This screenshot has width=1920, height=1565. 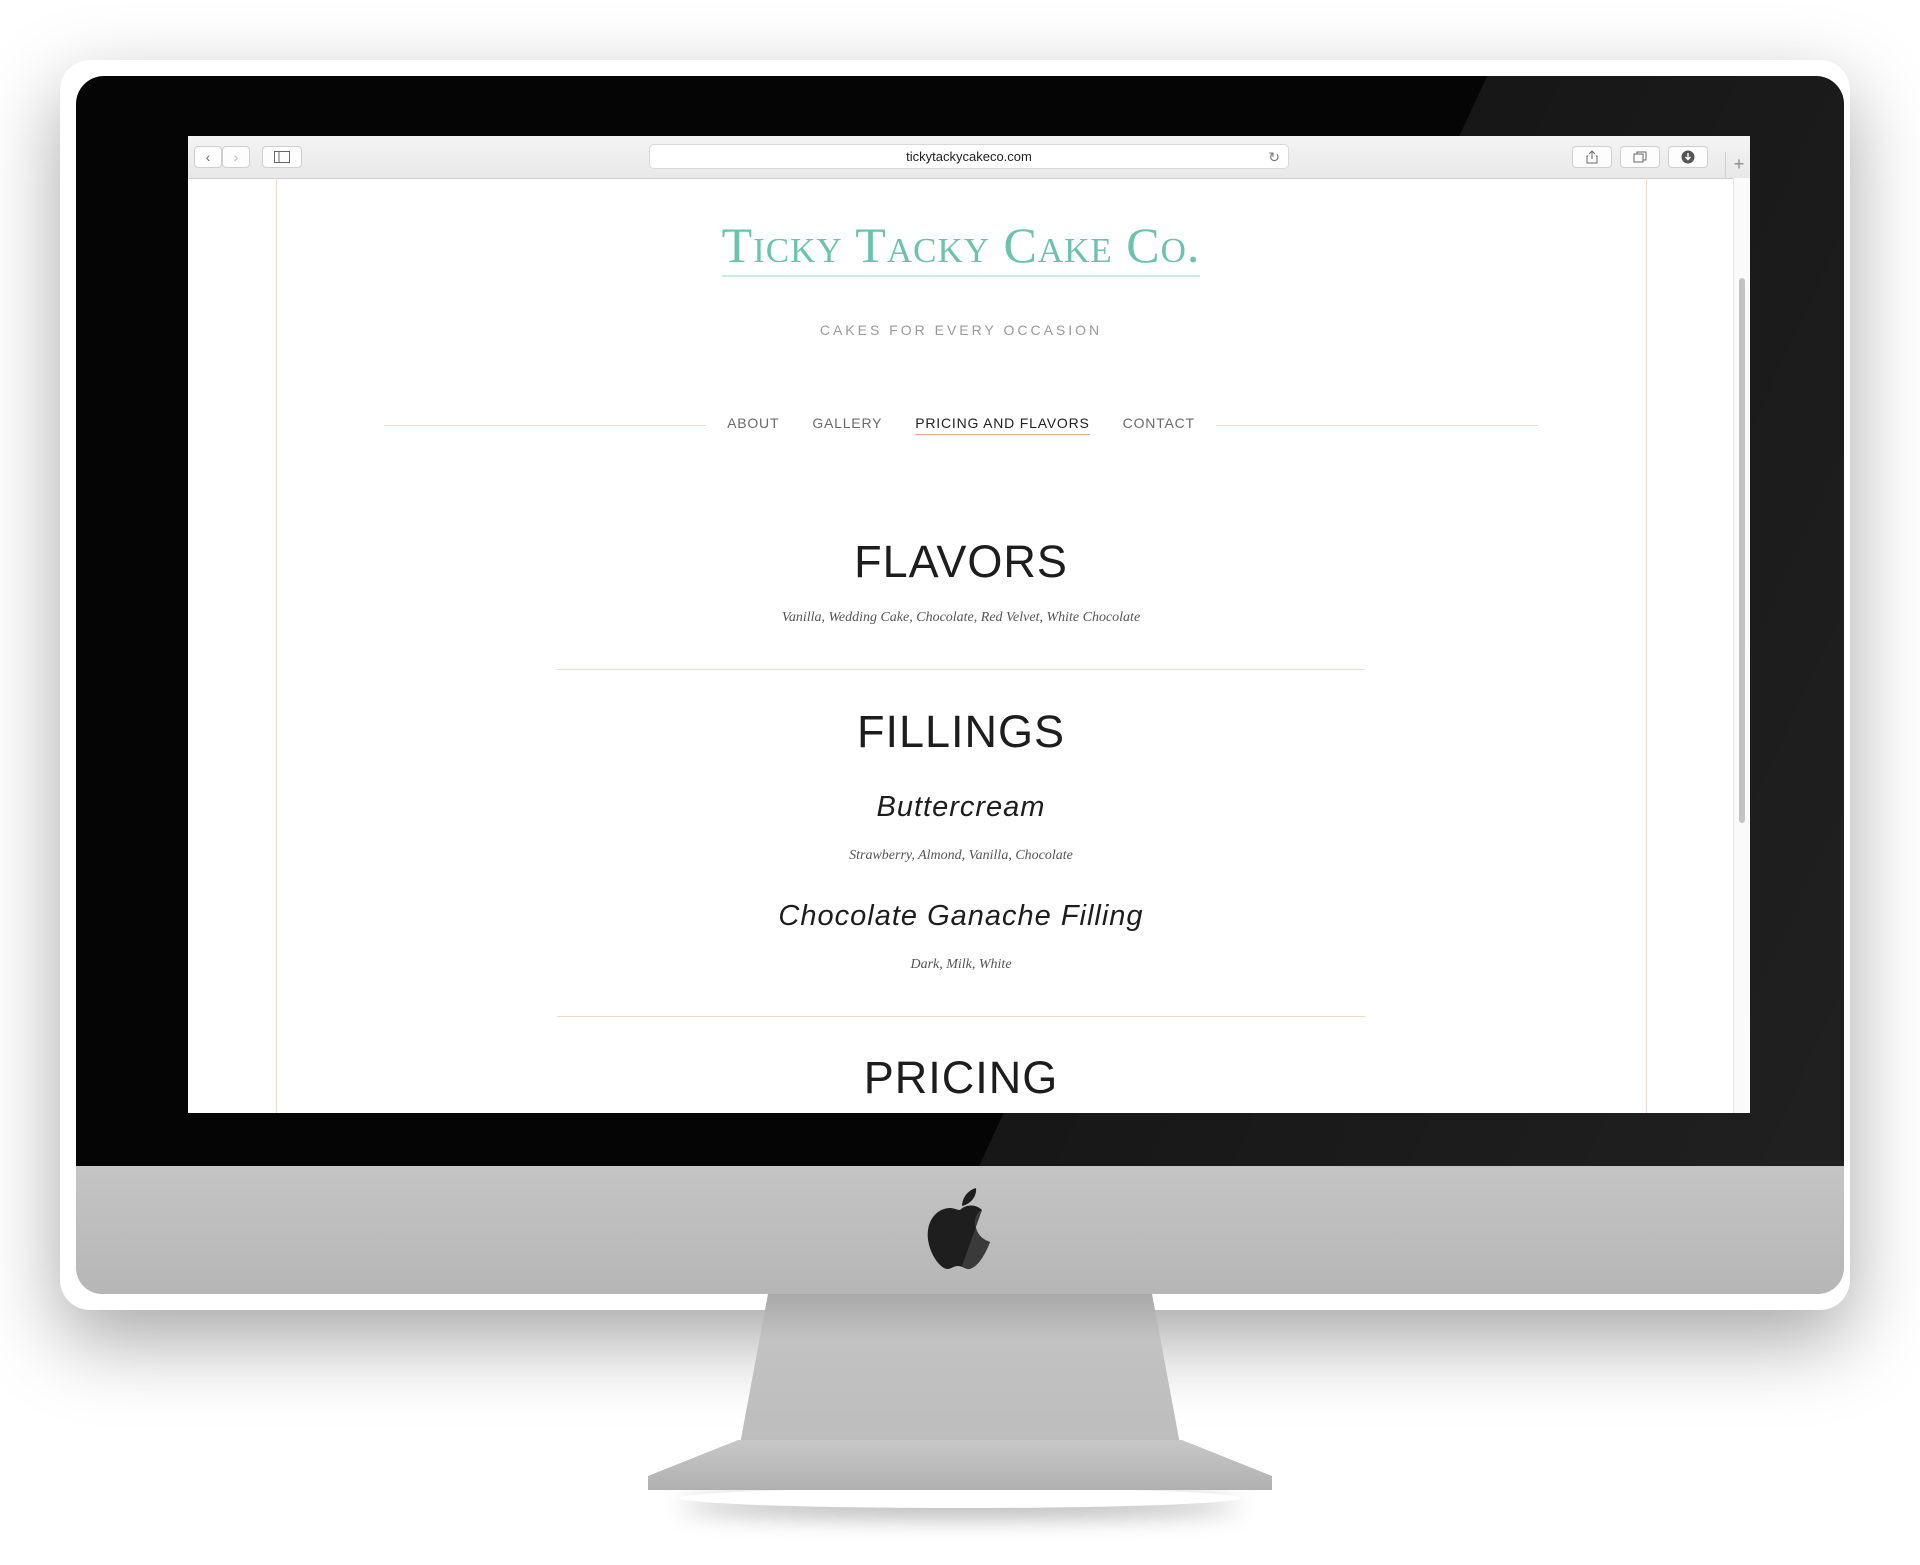 I want to click on site-tagline: CAKES FOR EVERY OCCASION, so click(x=961, y=330).